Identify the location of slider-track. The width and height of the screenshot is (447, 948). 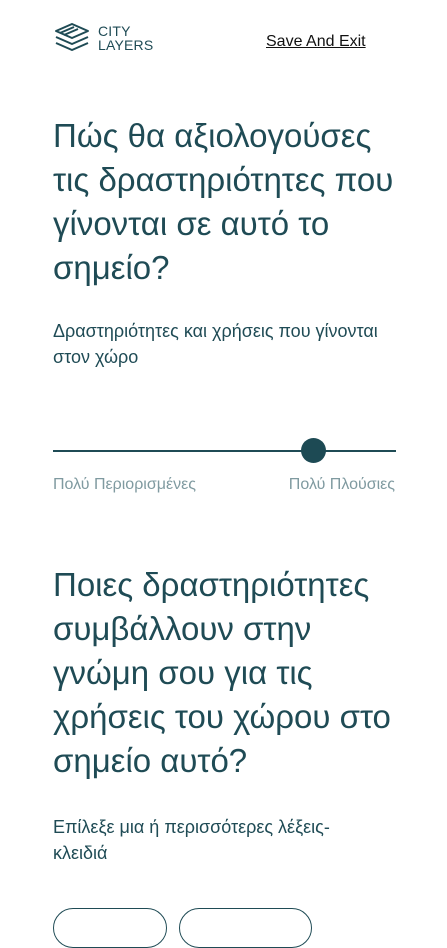
(224, 451).